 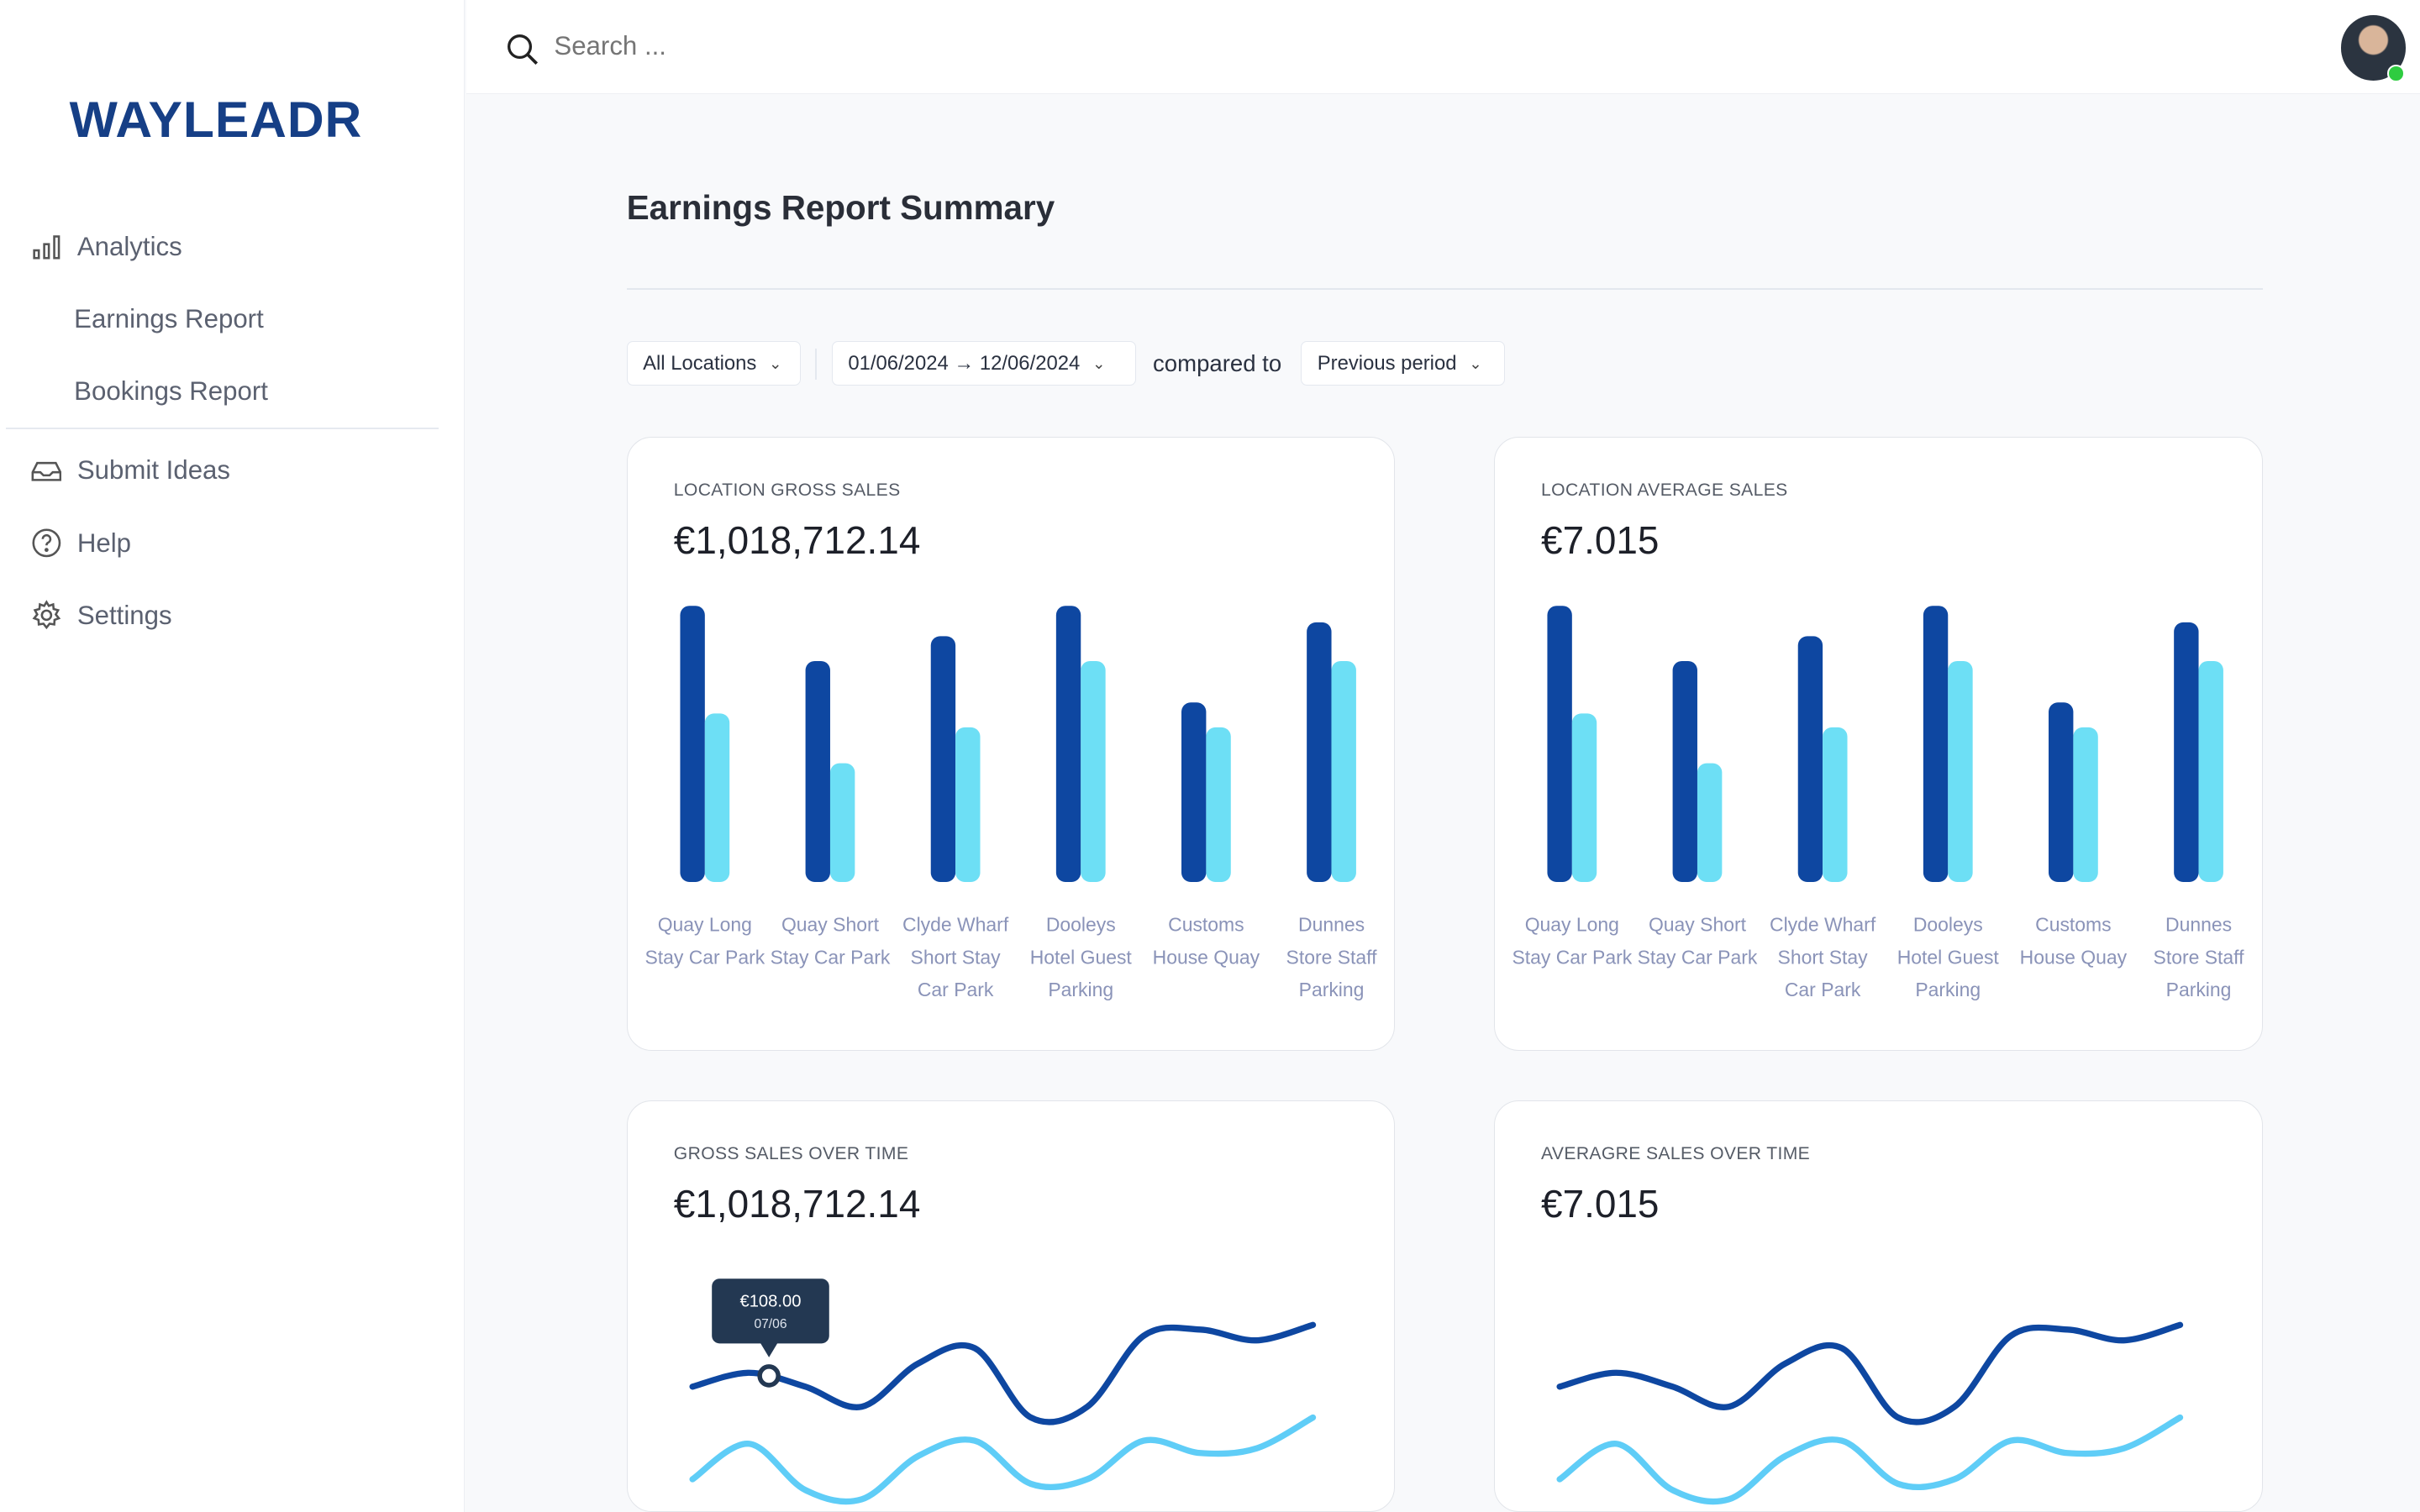 What do you see at coordinates (46, 543) in the screenshot?
I see `help-circle-icon` at bounding box center [46, 543].